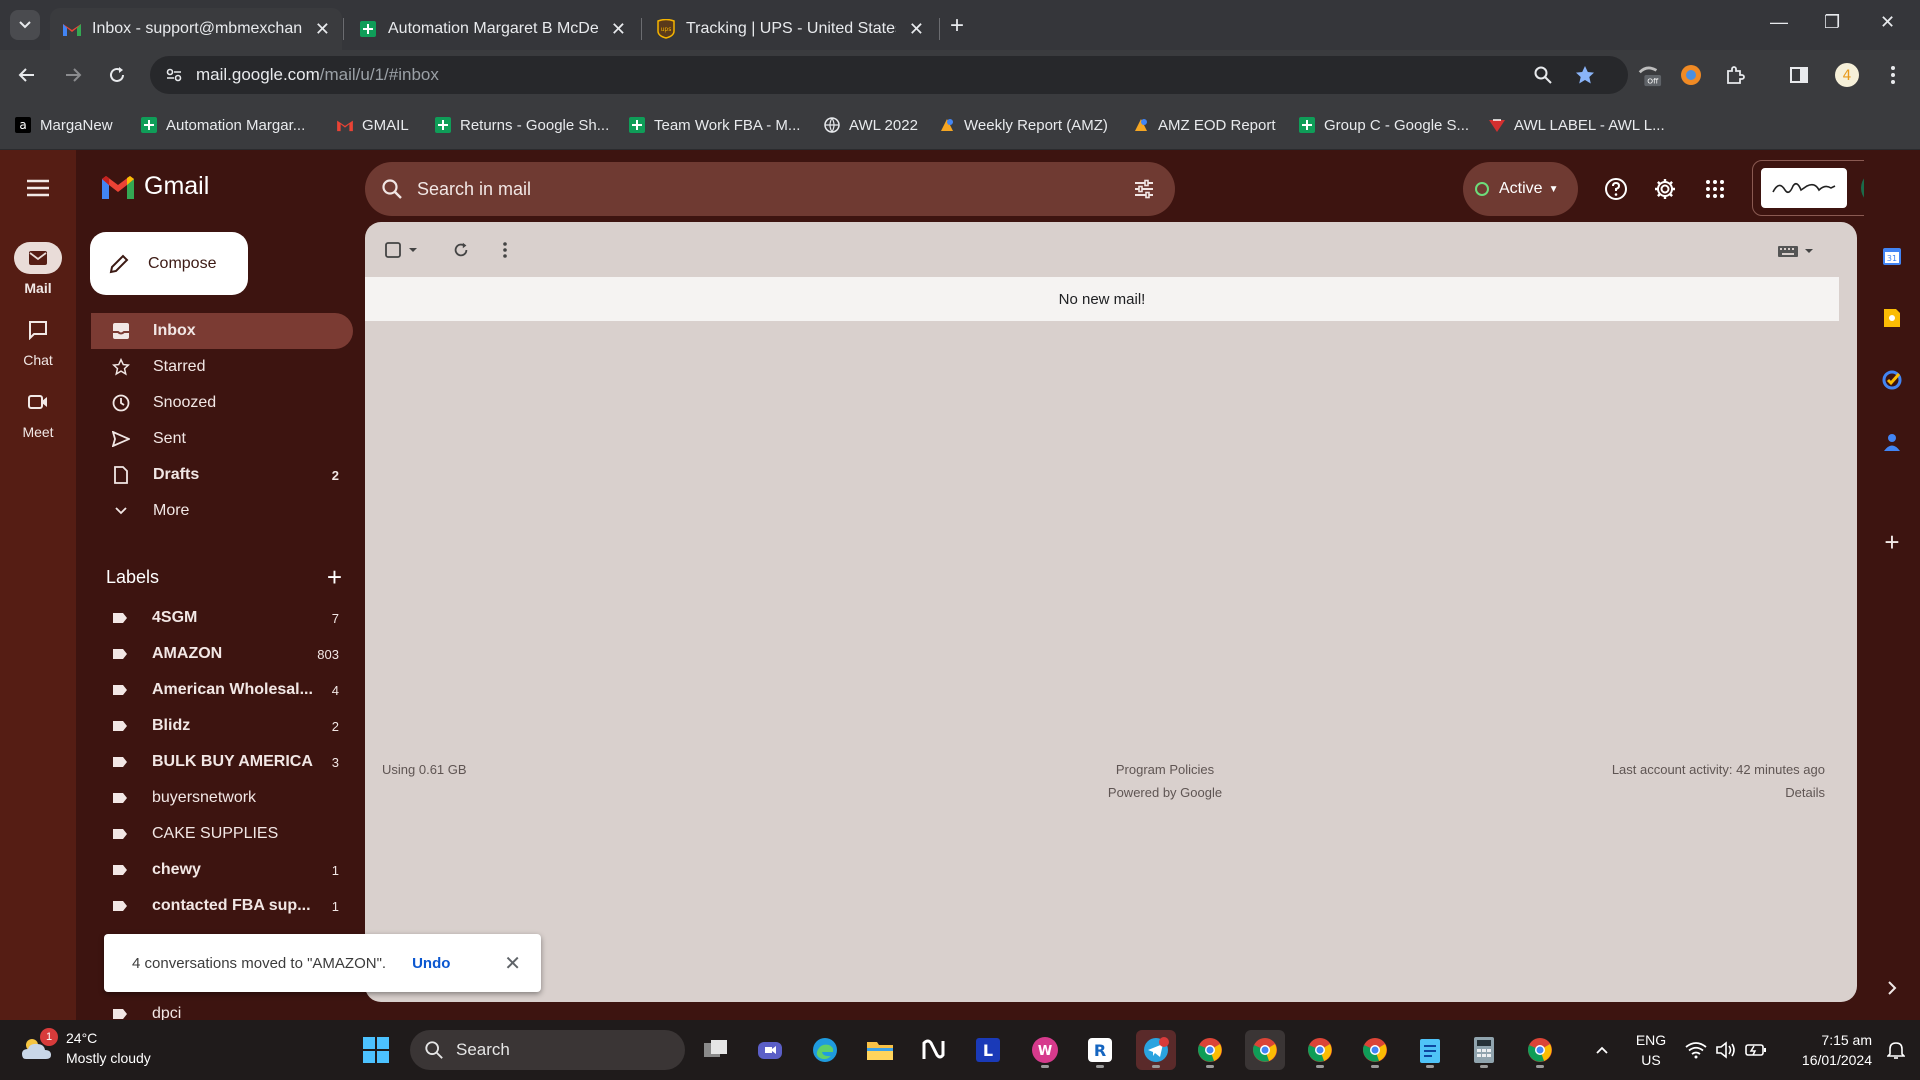  What do you see at coordinates (474, 189) in the screenshot?
I see `search-input: Search in mail` at bounding box center [474, 189].